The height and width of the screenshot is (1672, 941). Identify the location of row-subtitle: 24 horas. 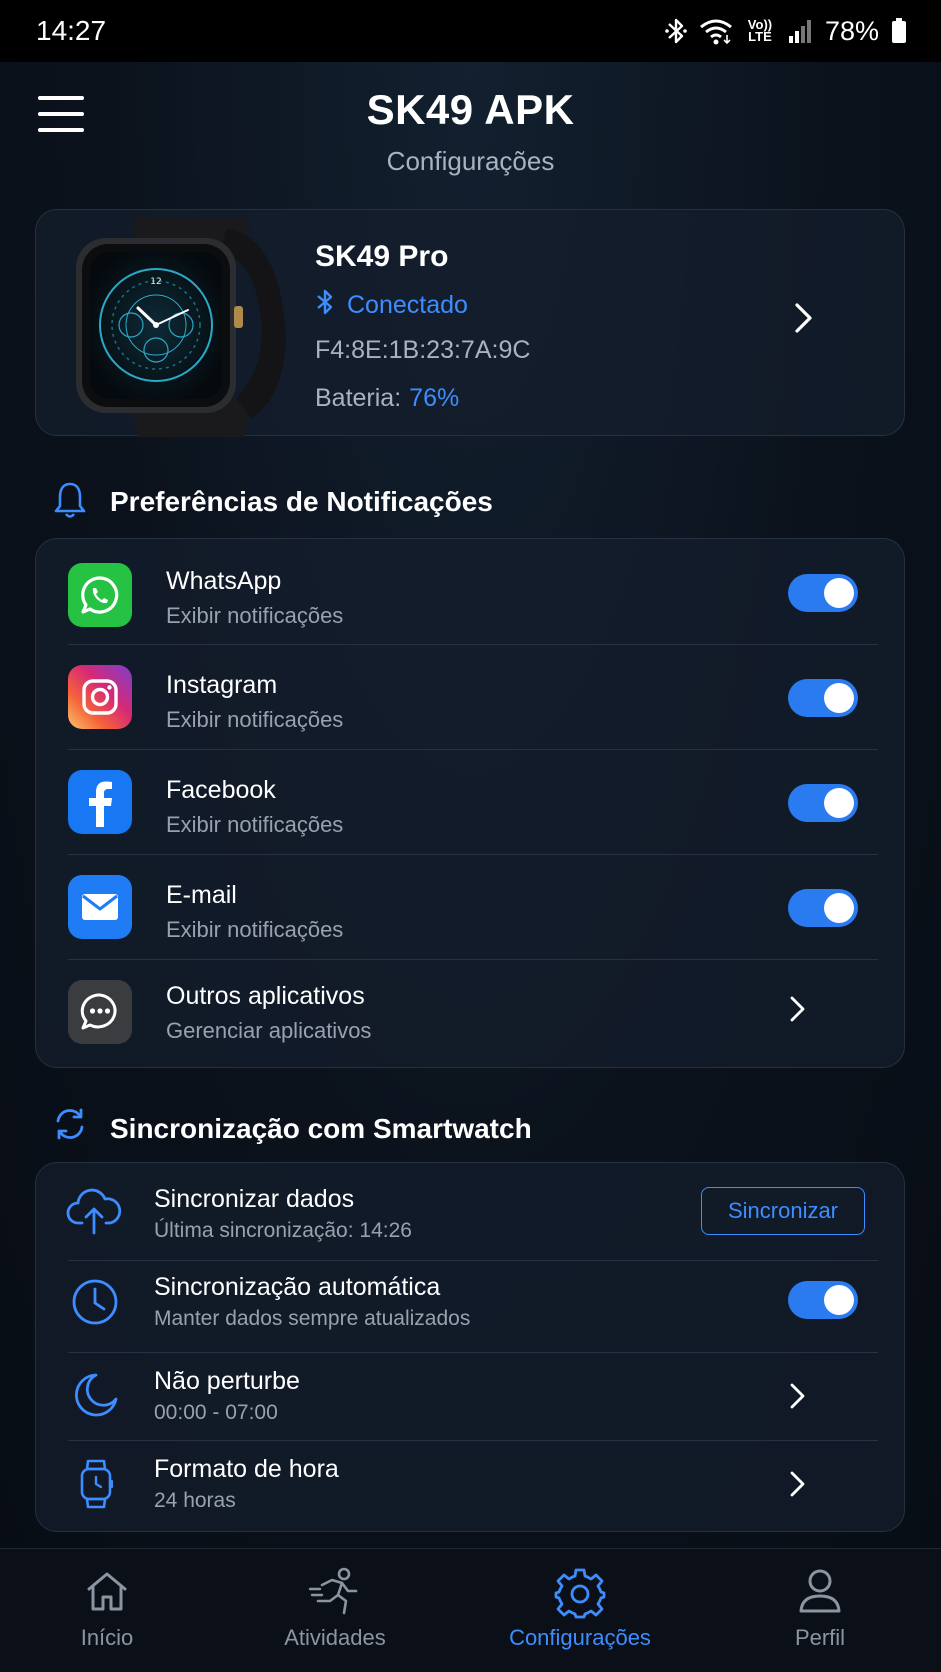
(195, 1500).